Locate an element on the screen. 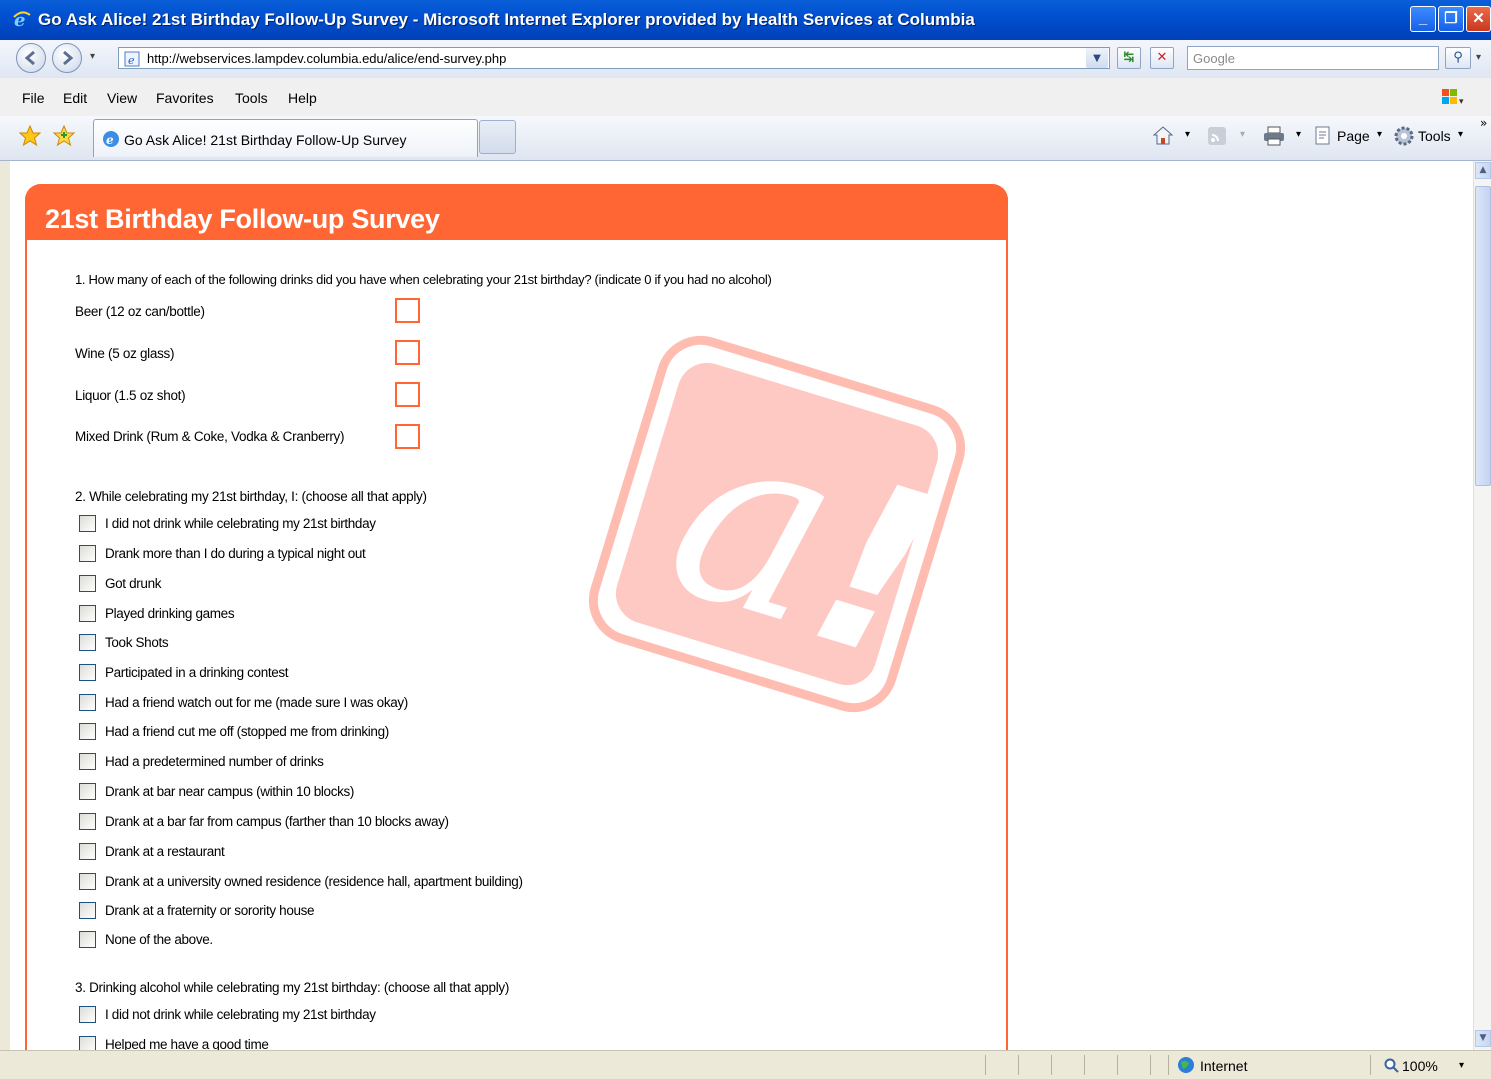 The image size is (1491, 1079). print-icon is located at coordinates (1274, 138).